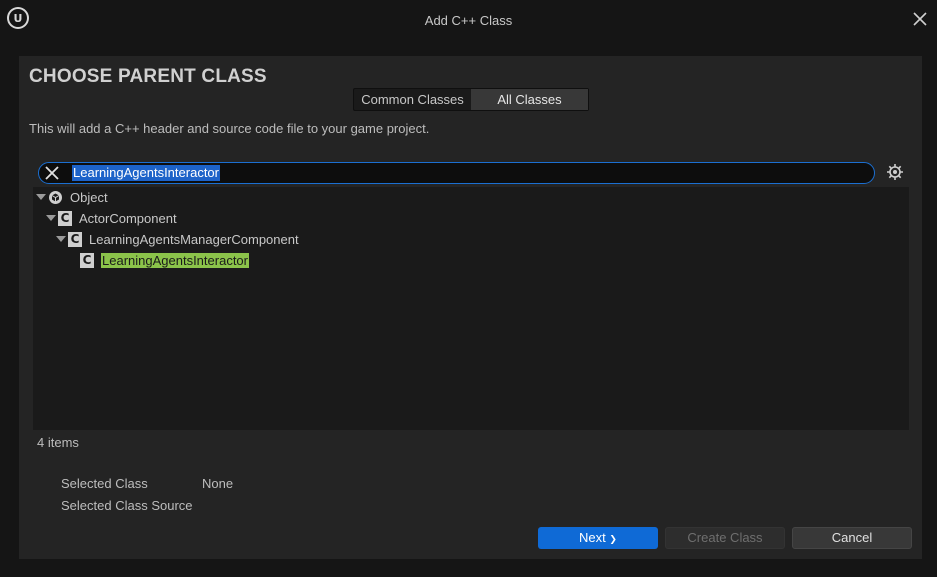 Image resolution: width=937 pixels, height=577 pixels. I want to click on page-title: CHOOSE PARENT CLASS, so click(148, 76).